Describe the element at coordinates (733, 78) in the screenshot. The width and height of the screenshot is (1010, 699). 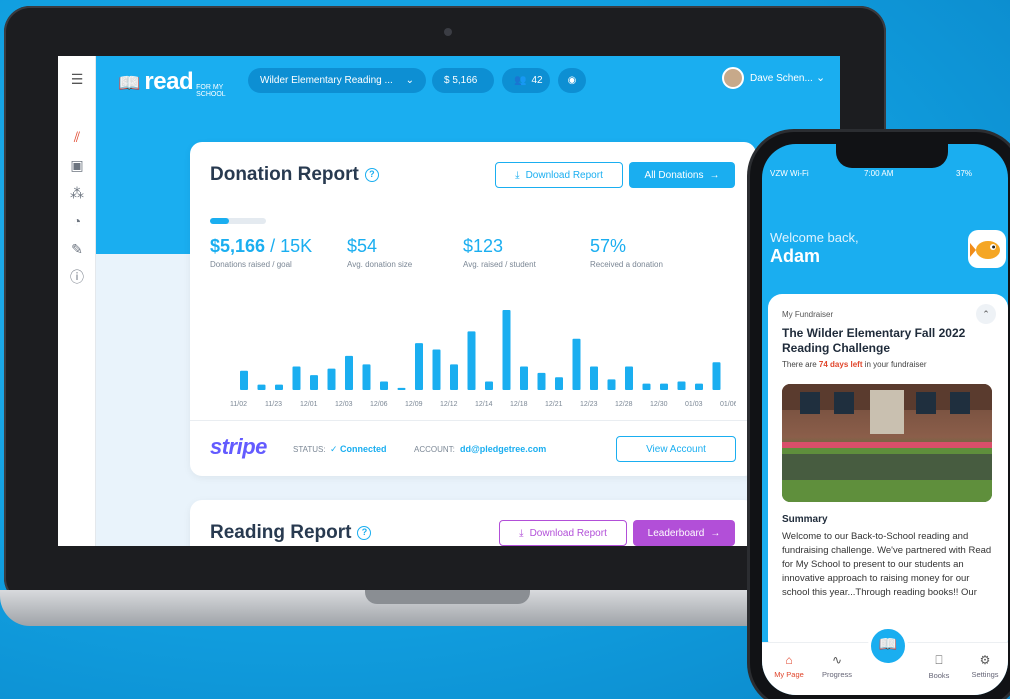
I see `avatar` at that location.